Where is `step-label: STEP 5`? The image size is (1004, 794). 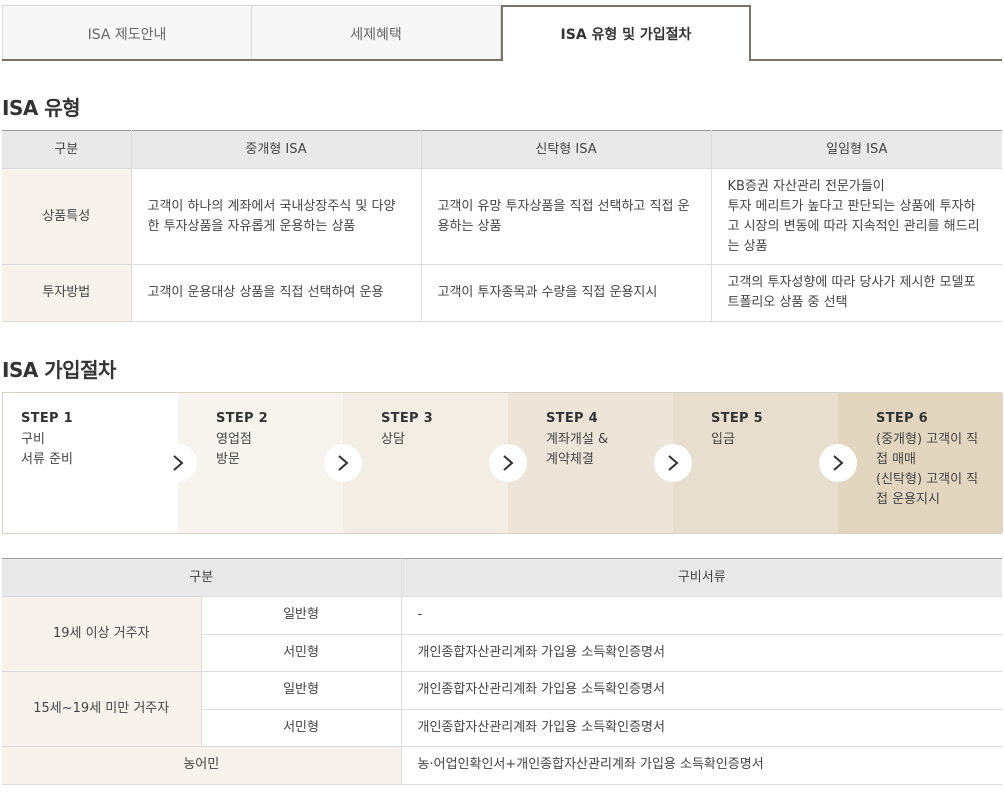 step-label: STEP 5 is located at coordinates (737, 418).